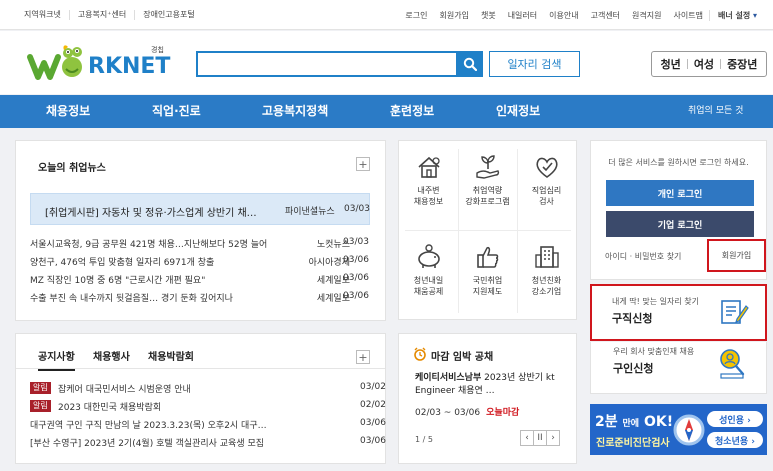 The image size is (773, 471). I want to click on nav-career: 직업·진로, so click(176, 111).